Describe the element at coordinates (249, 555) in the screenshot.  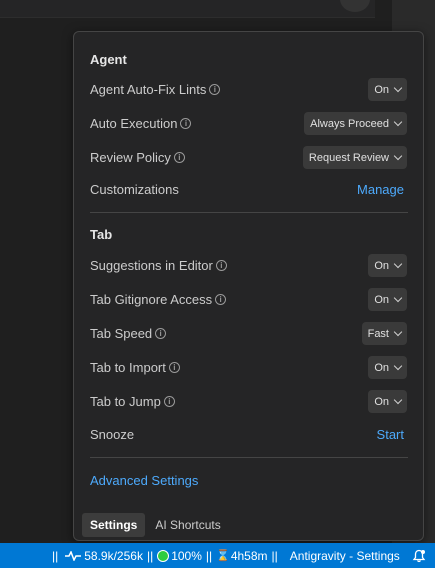
I see `time-remaining: 4h58m` at that location.